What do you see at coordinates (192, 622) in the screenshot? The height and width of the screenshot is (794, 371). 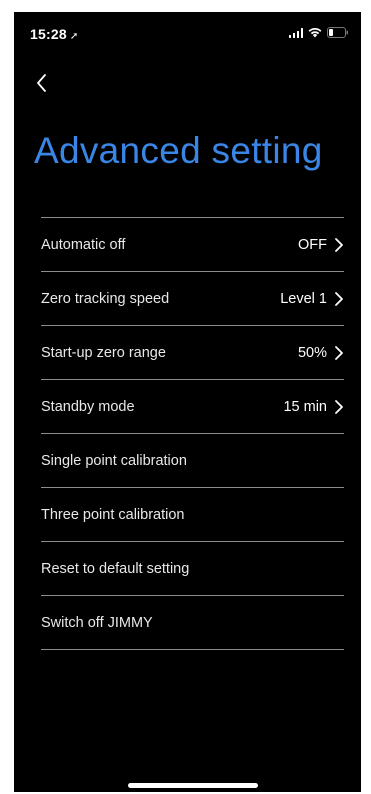 I see `settings-row-switch-off: Switch off JIMMY` at bounding box center [192, 622].